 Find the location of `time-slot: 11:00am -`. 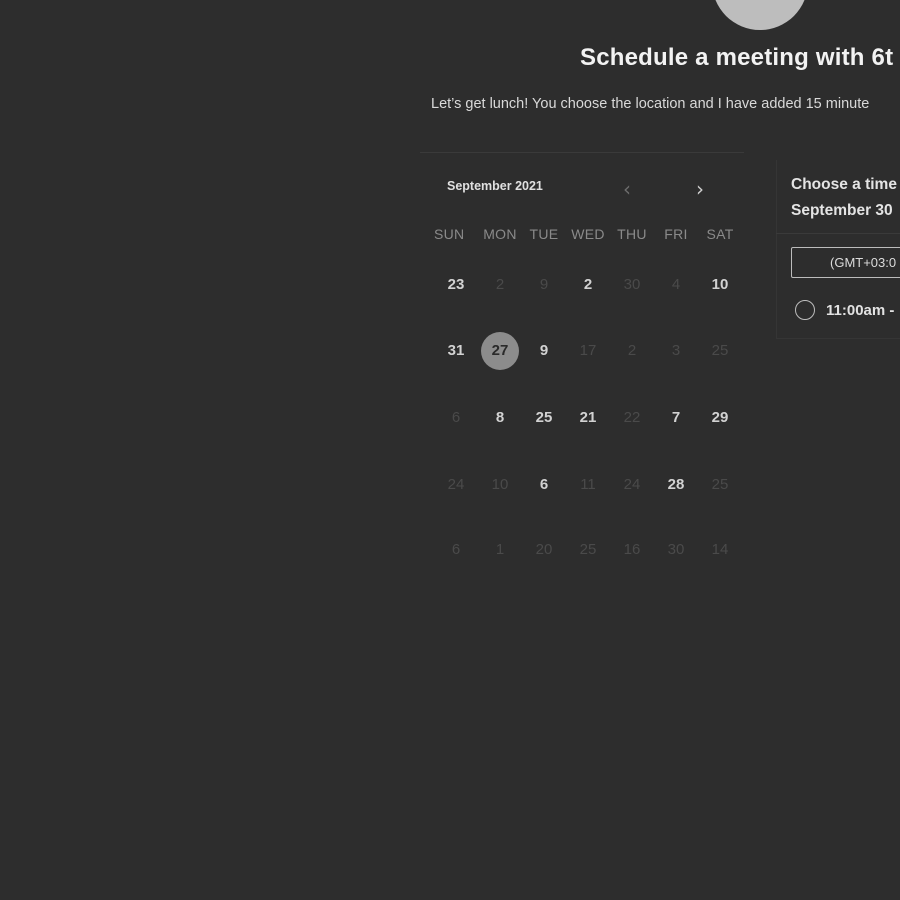

time-slot: 11:00am - is located at coordinates (847, 312).